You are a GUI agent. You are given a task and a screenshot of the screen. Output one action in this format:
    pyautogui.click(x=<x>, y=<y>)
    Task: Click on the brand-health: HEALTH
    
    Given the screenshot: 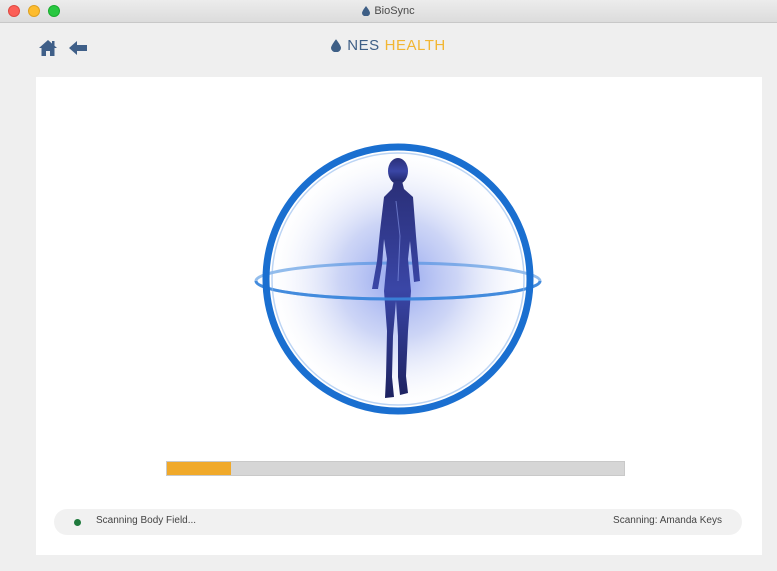 What is the action you would take?
    pyautogui.click(x=415, y=45)
    